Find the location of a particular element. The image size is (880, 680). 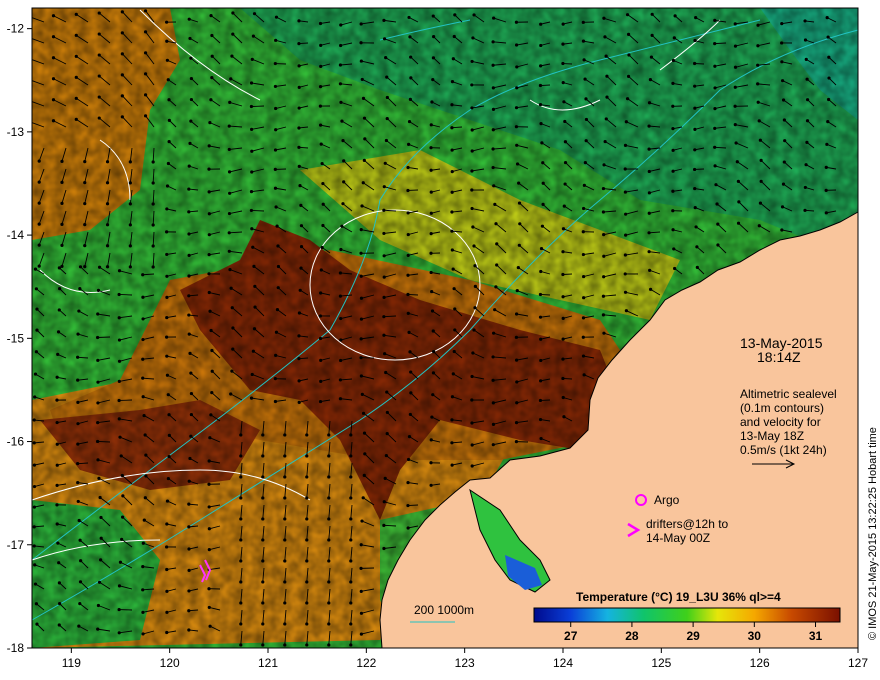

lon-tick-label: 126 is located at coordinates (760, 663).